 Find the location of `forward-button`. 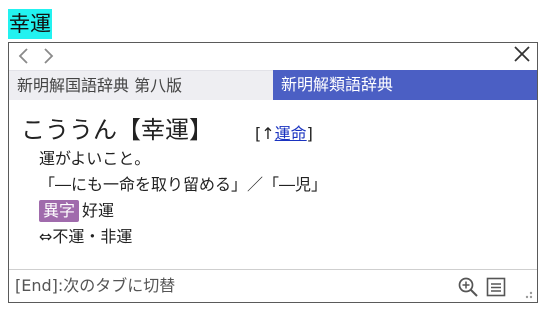

forward-button is located at coordinates (48, 56).